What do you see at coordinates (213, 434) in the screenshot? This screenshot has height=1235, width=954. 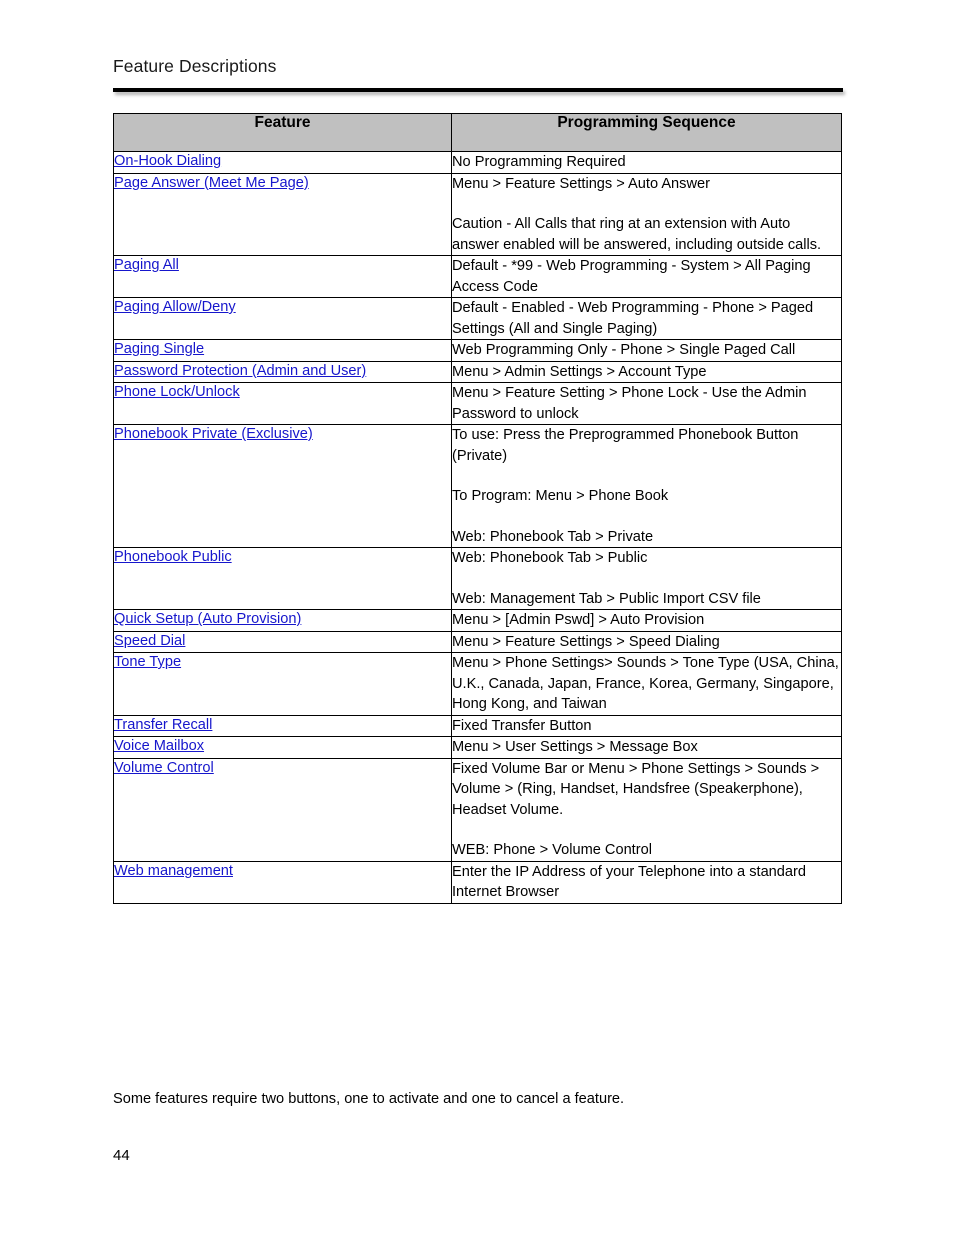 I see `feature-link: Phonebook Private (Exclusive)` at bounding box center [213, 434].